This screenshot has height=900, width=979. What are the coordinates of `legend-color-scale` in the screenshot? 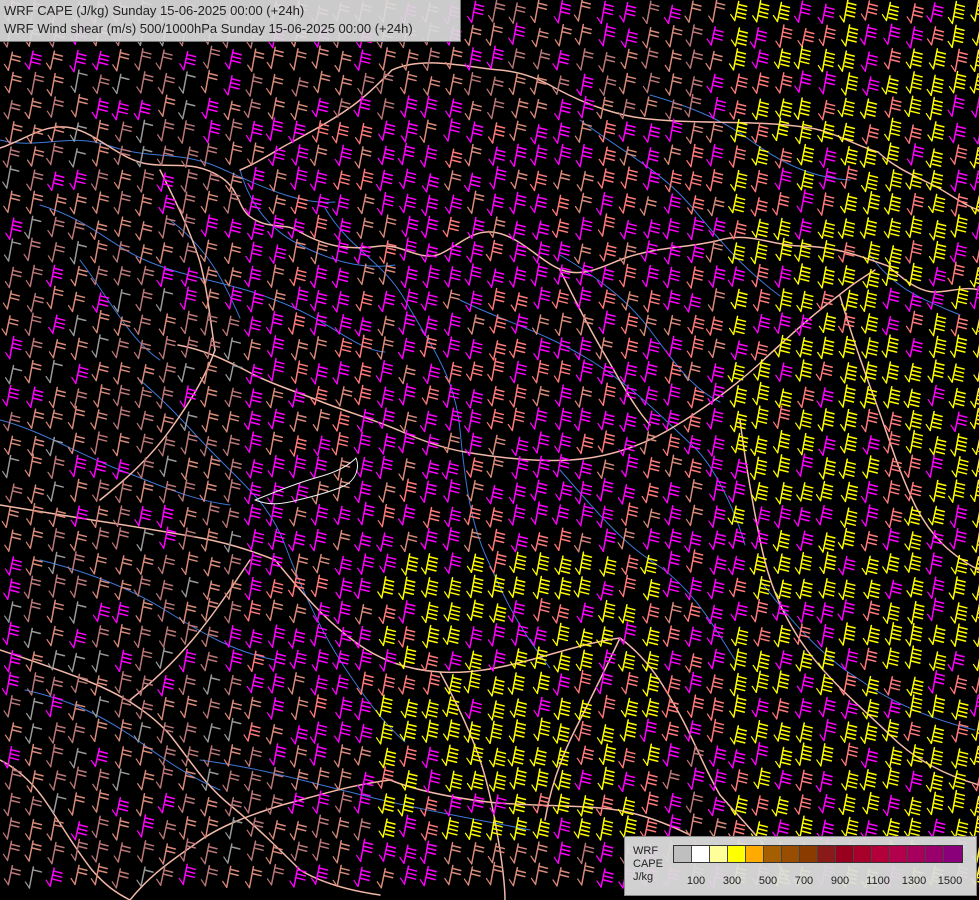 It's located at (818, 854).